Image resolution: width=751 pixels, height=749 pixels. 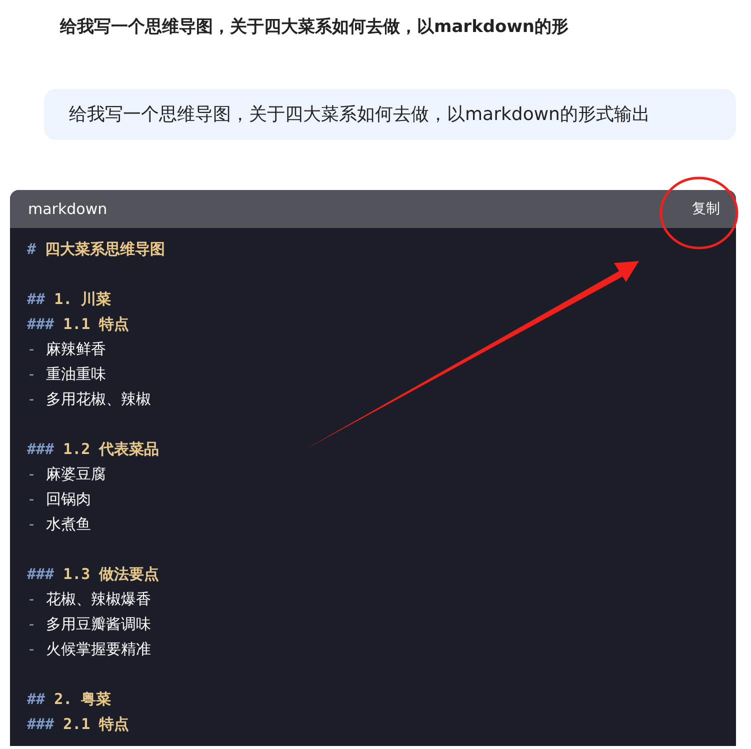 I want to click on heading-text: 1.2 代表菜品, so click(x=111, y=449).